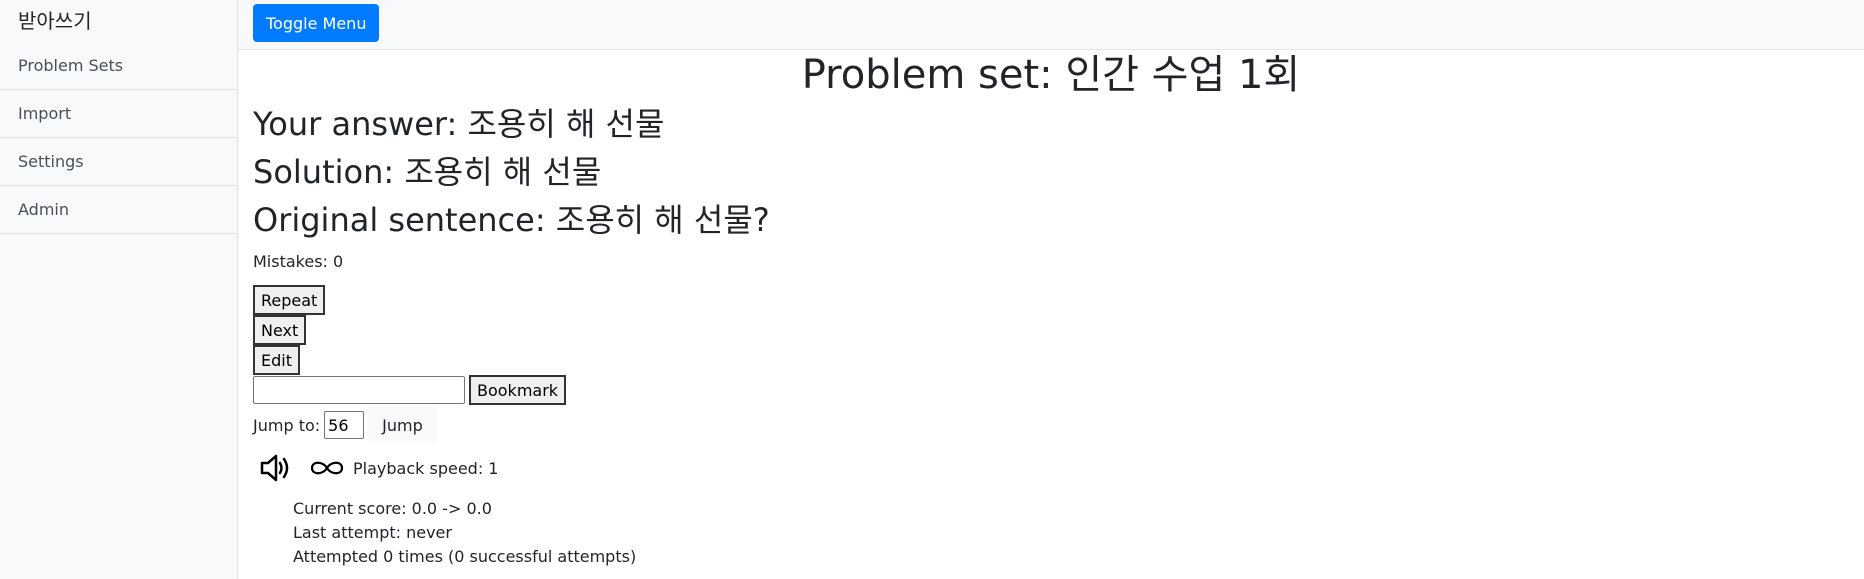 This screenshot has width=1864, height=579. Describe the element at coordinates (427, 172) in the screenshot. I see `solution-text: Solution: 조용히 해 선물` at that location.